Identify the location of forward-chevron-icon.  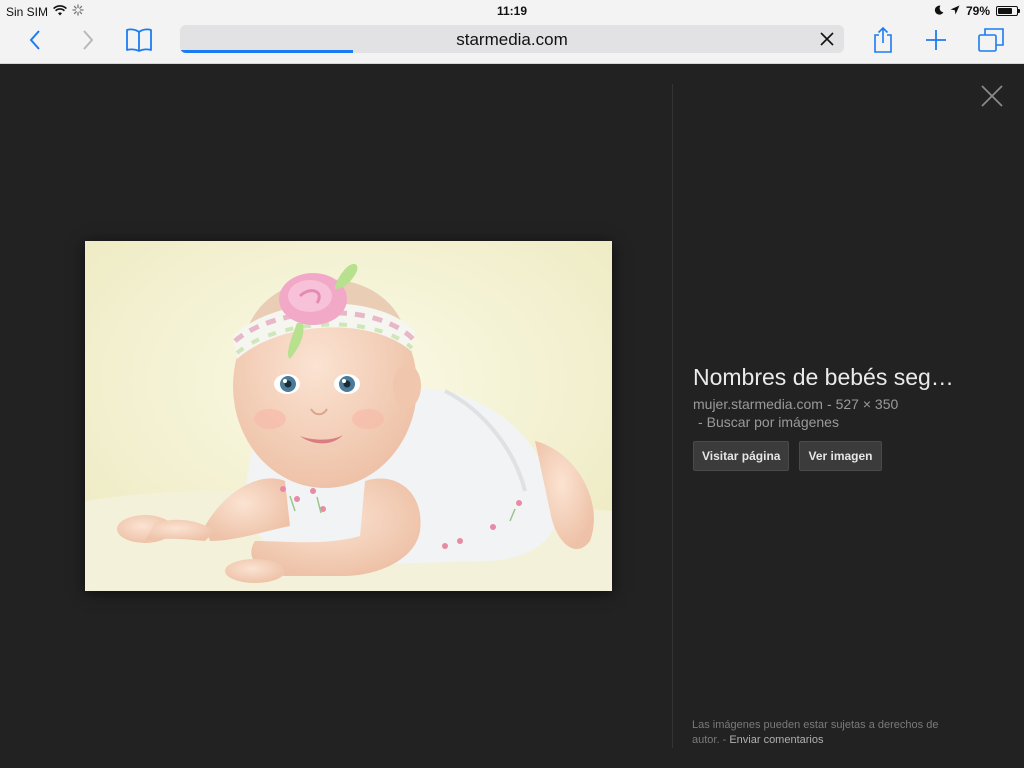
(88, 40).